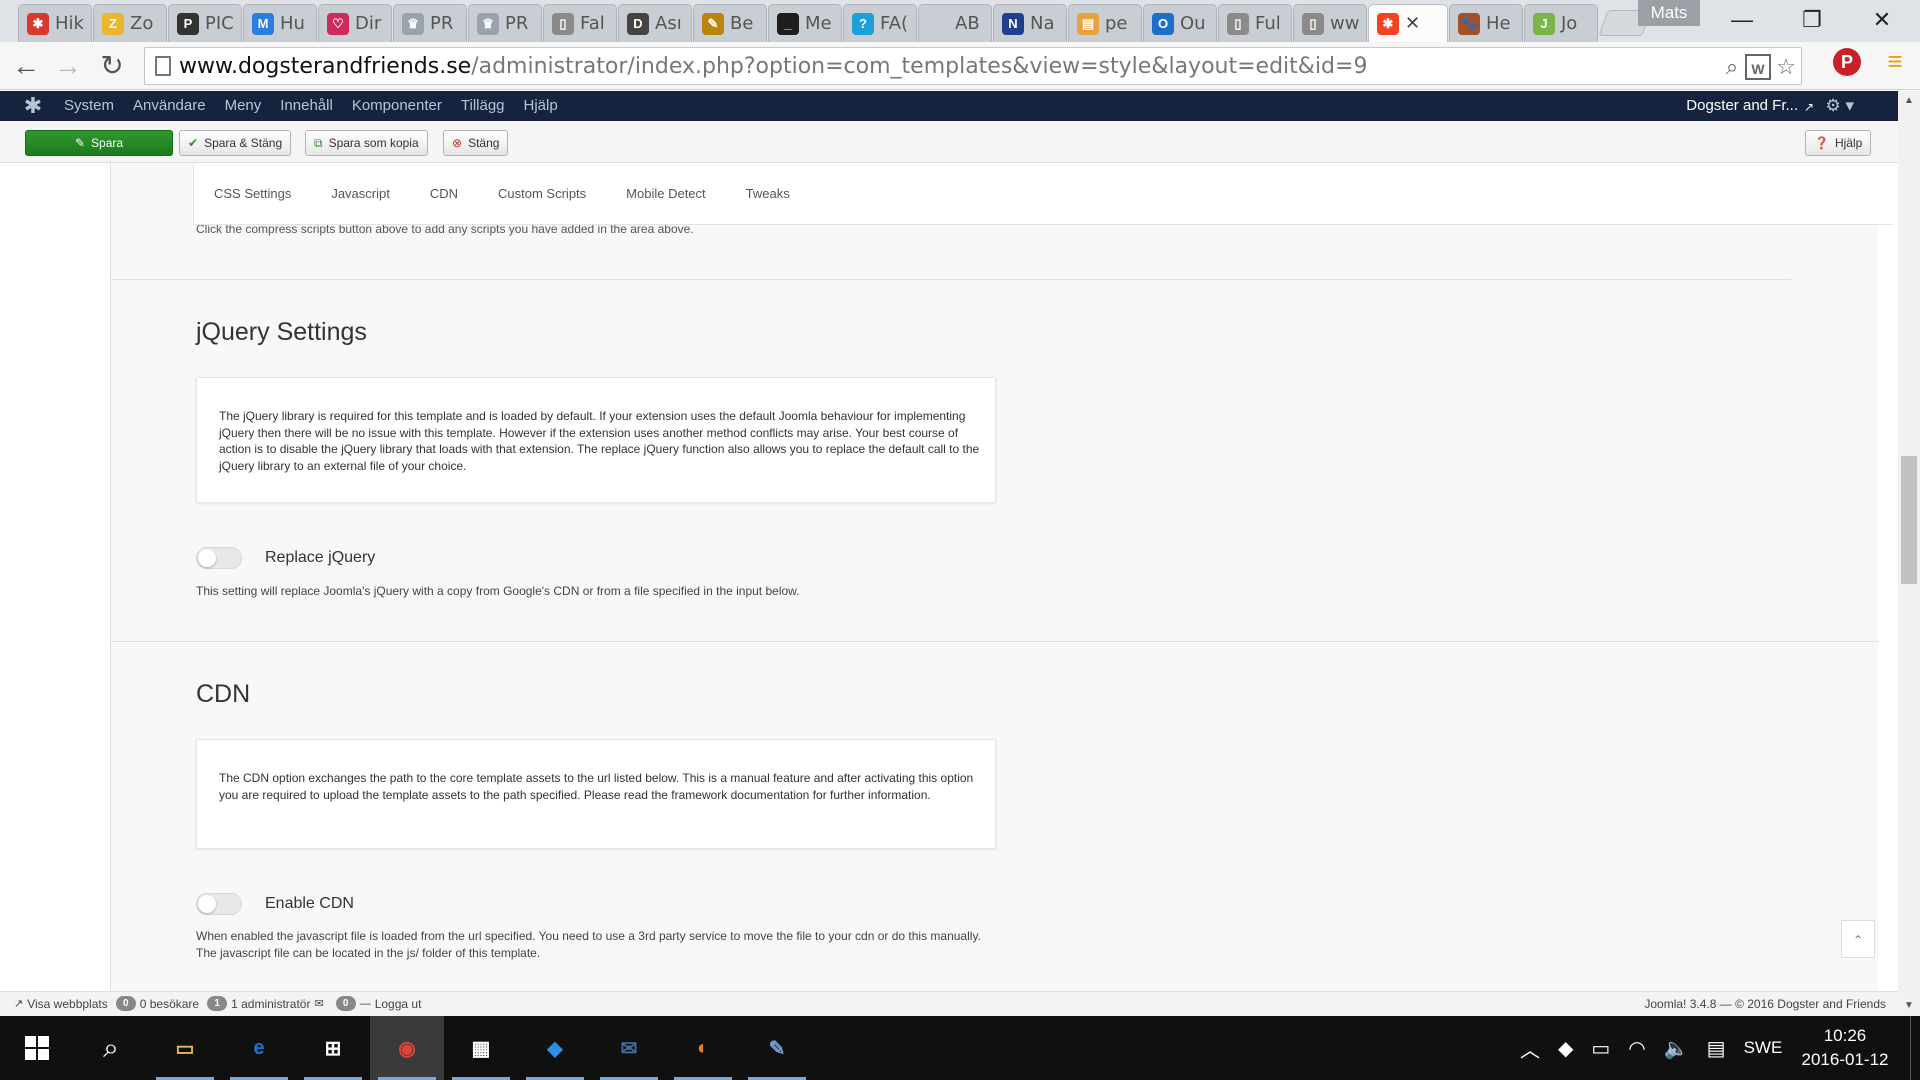  I want to click on show-desktop-button, so click(1915, 1048).